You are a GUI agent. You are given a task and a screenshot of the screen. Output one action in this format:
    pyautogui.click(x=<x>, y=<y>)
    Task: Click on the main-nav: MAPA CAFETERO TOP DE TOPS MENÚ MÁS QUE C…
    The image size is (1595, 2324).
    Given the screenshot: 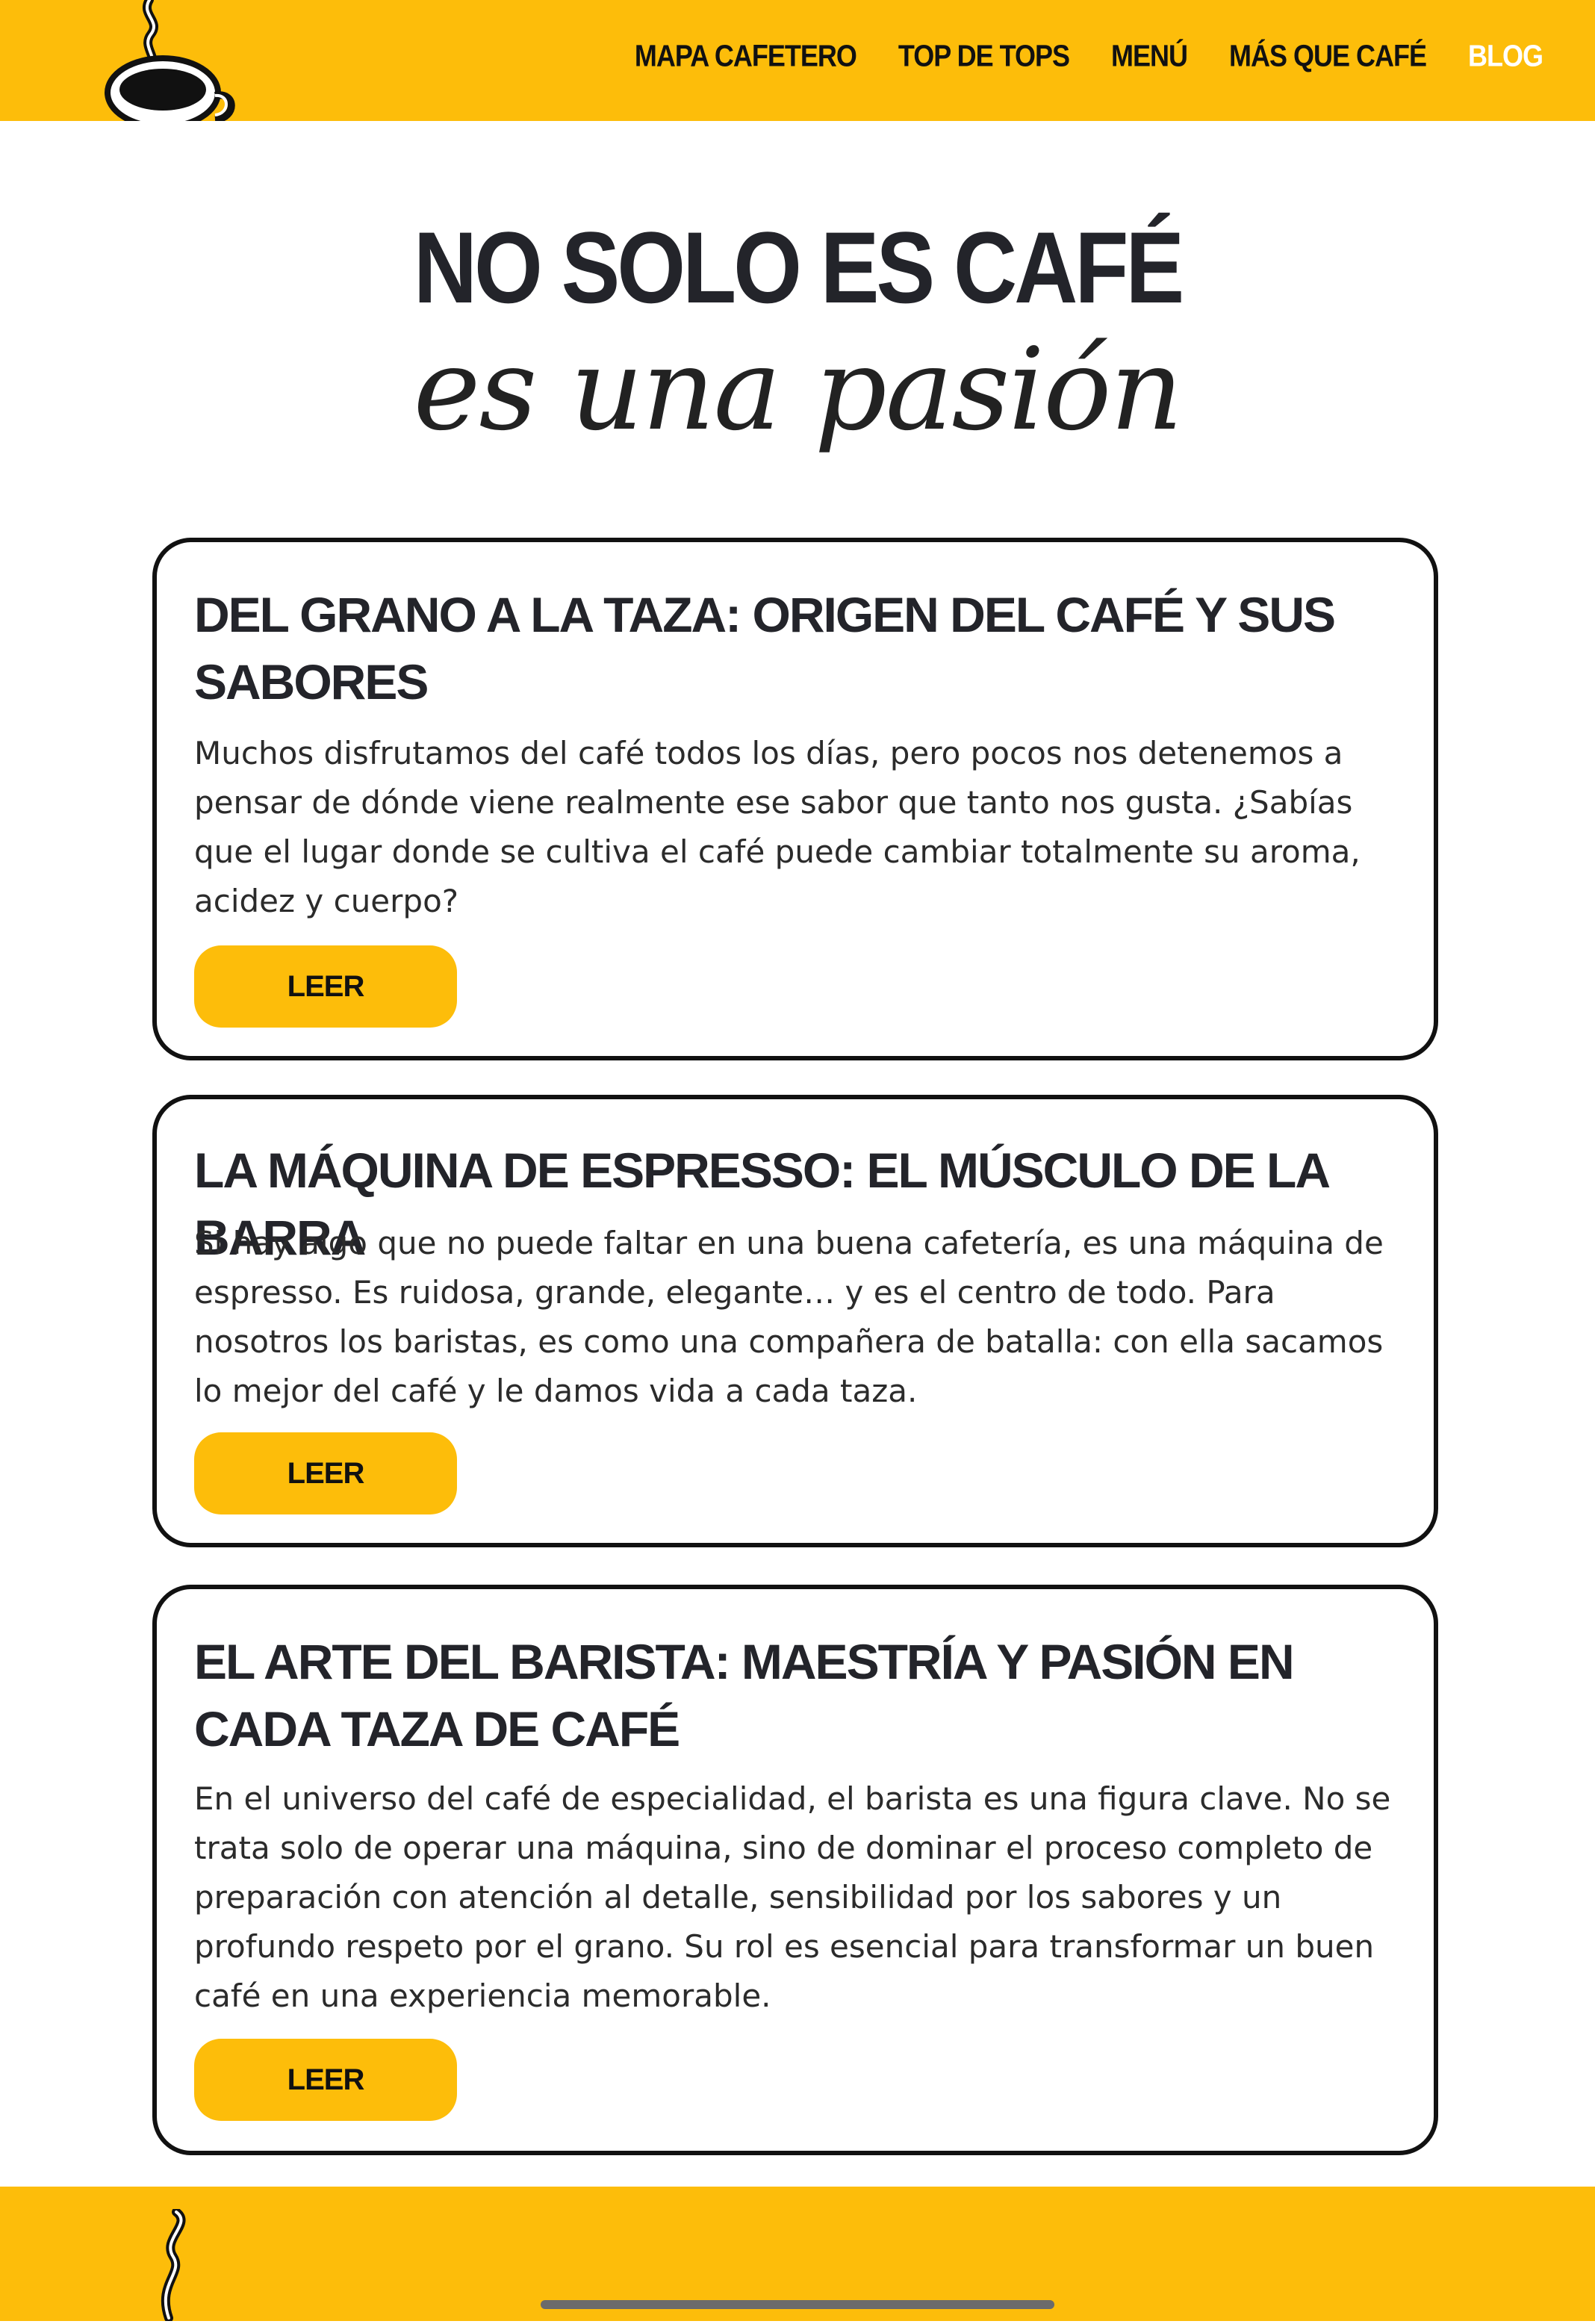 What is the action you would take?
    pyautogui.click(x=1089, y=55)
    